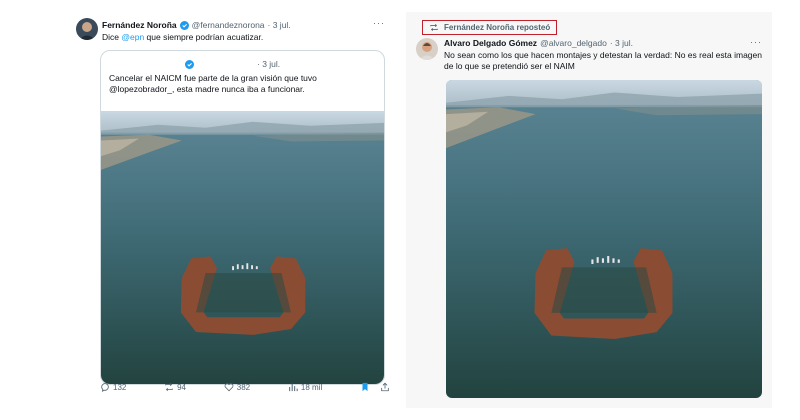 This screenshot has width=800, height=420. Describe the element at coordinates (229, 387) in the screenshot. I see `like-icon` at that location.